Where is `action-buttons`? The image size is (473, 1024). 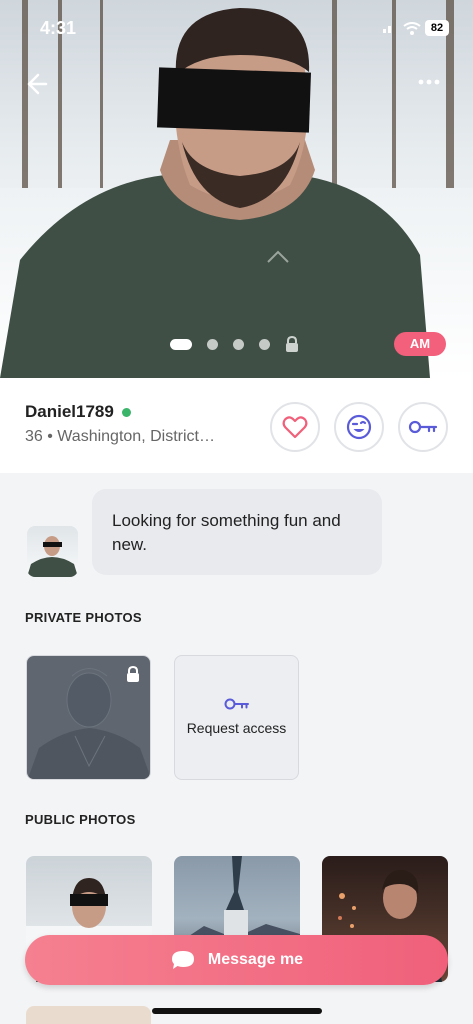
action-buttons is located at coordinates (359, 427).